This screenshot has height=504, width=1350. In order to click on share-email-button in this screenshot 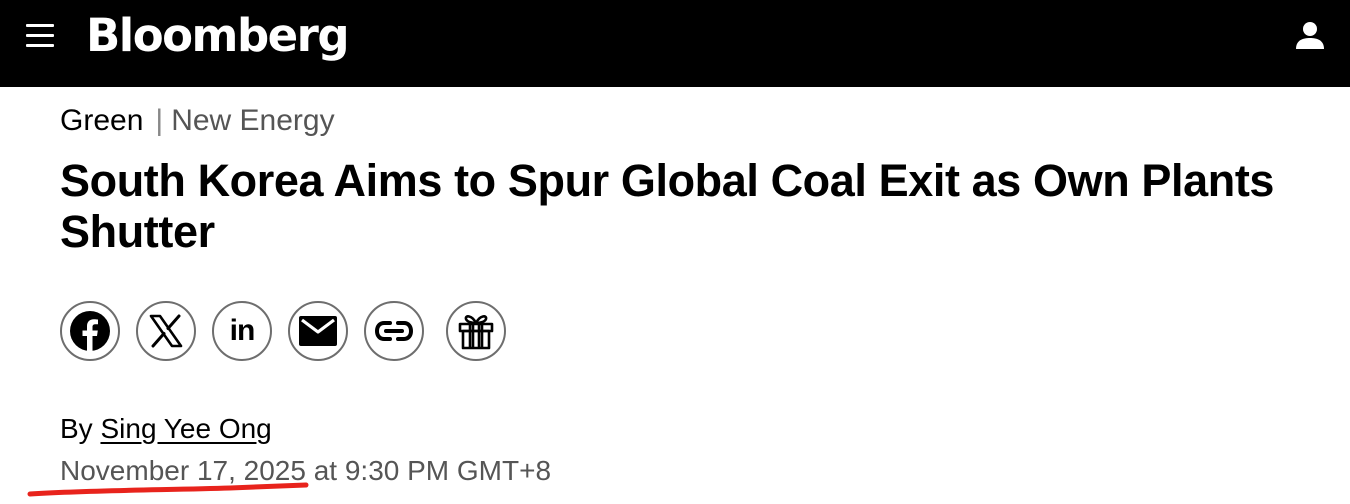, I will do `click(318, 331)`.